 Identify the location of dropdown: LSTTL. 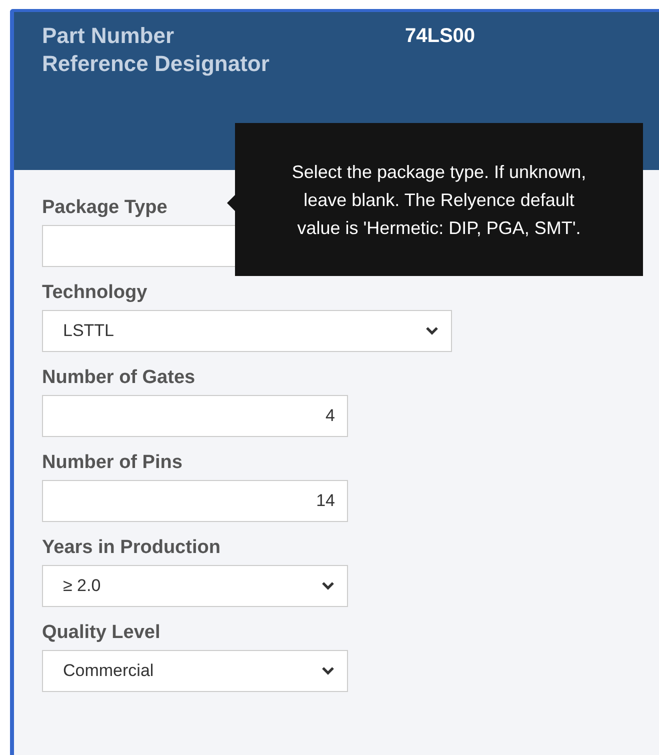
(247, 331).